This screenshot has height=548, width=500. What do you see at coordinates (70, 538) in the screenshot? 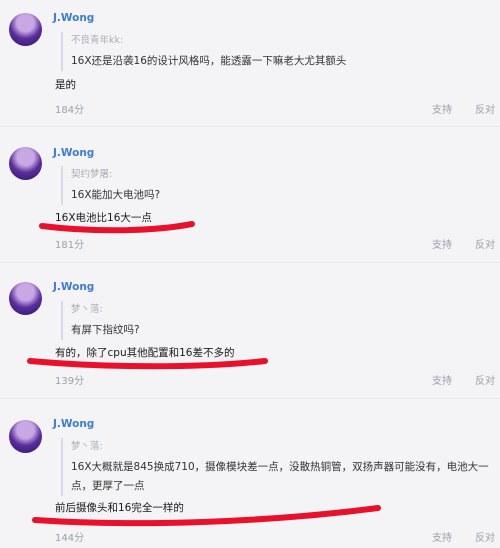
I see `score: 144分` at bounding box center [70, 538].